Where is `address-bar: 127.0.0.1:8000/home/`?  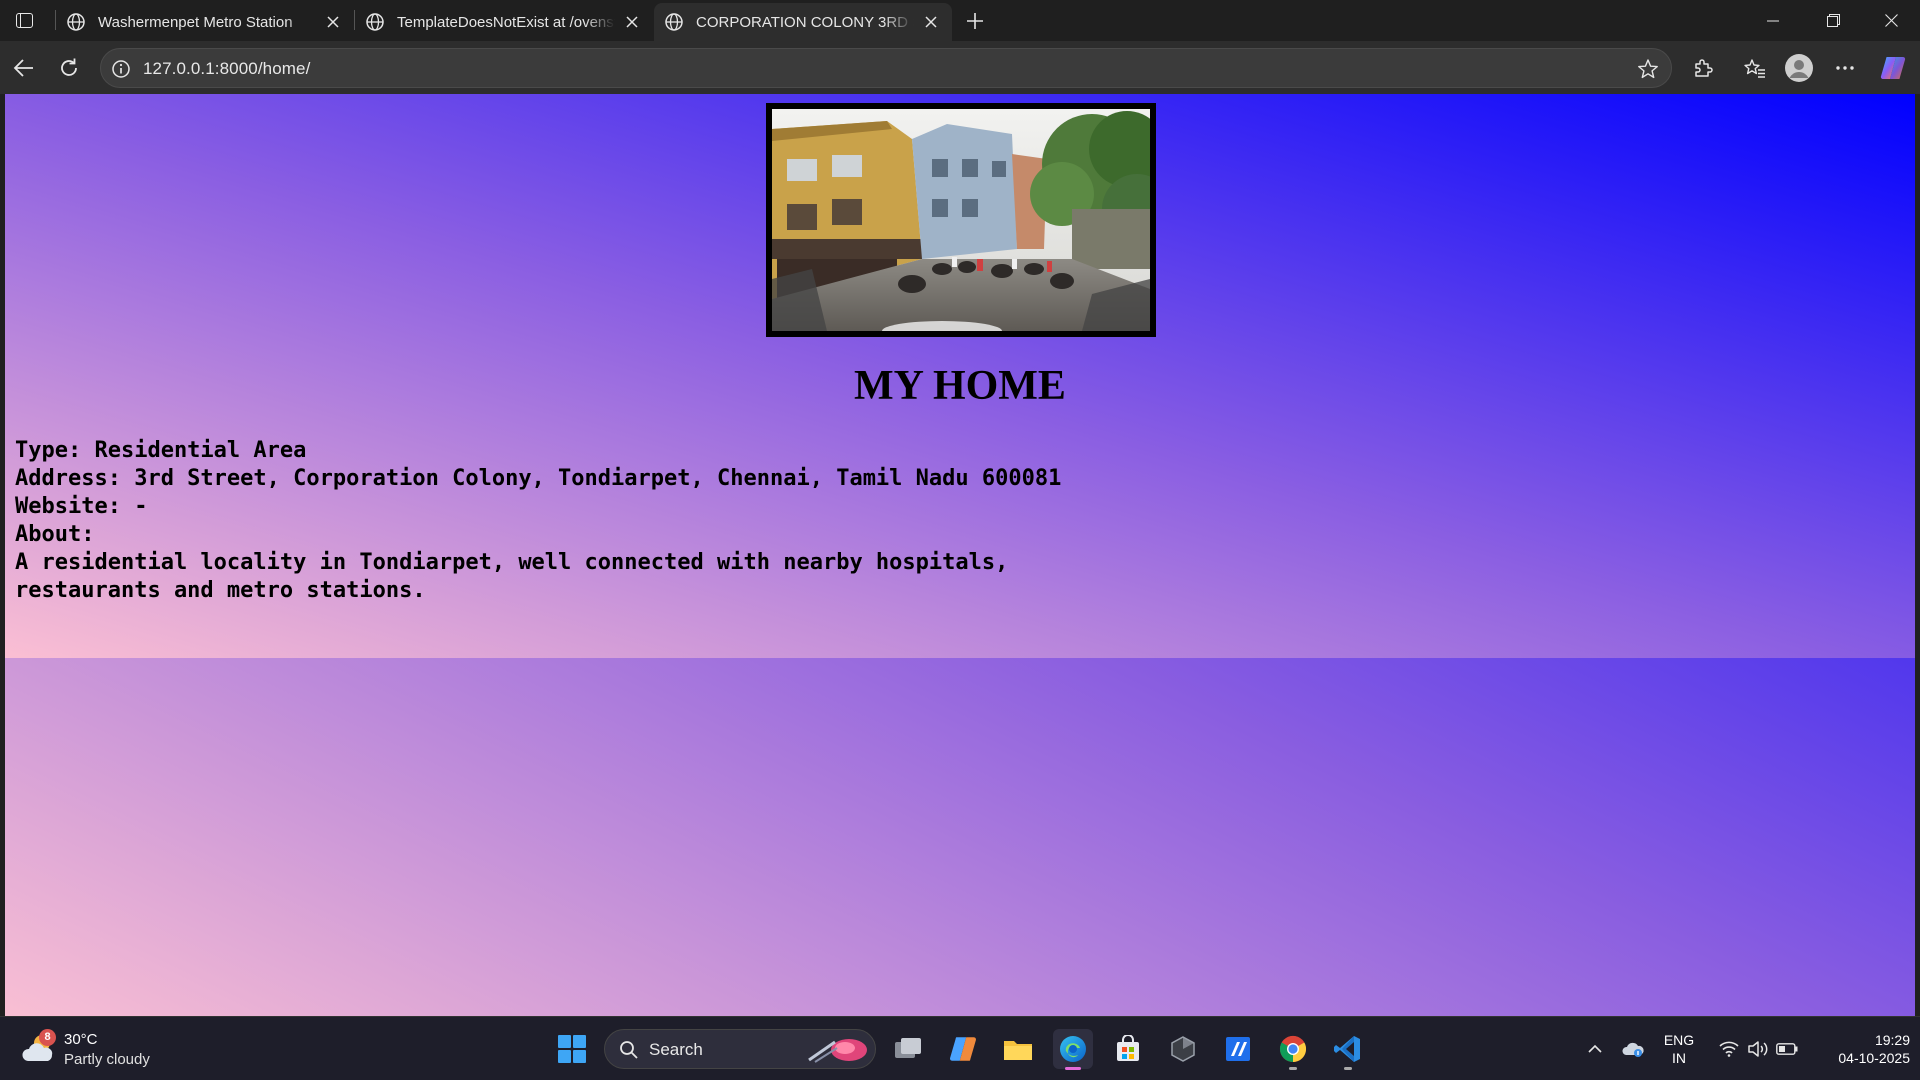
address-bar: 127.0.0.1:8000/home/ is located at coordinates (886, 68).